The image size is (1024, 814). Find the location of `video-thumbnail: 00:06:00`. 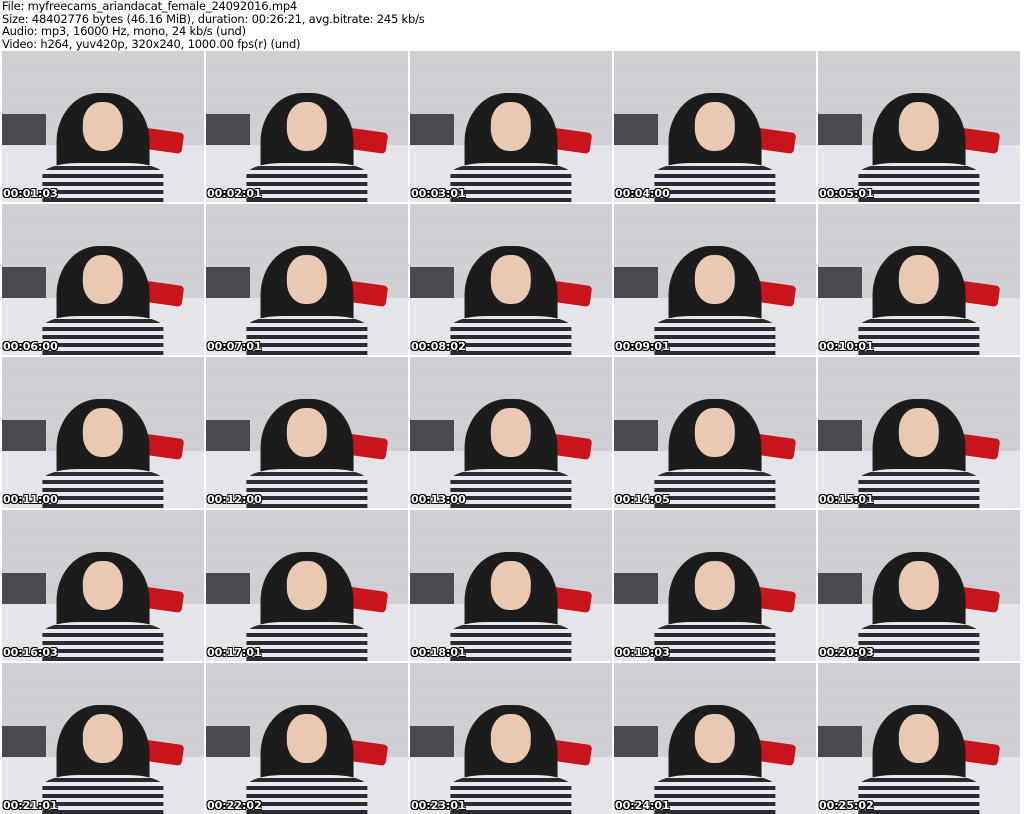

video-thumbnail: 00:06:00 is located at coordinates (103, 279).